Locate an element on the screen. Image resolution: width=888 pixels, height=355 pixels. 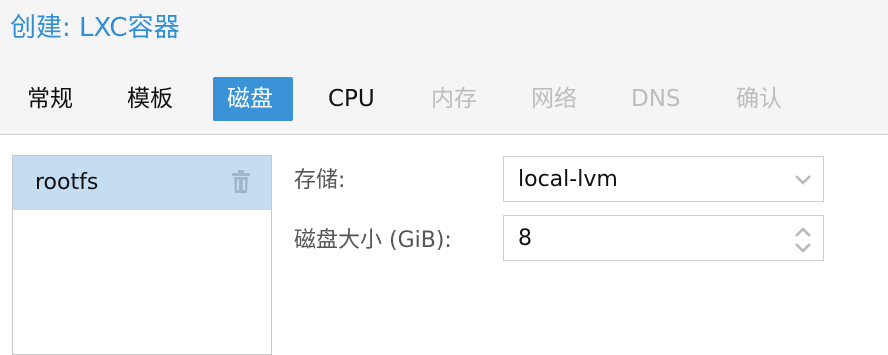
disk-list-item-label: rootfs is located at coordinates (67, 182).